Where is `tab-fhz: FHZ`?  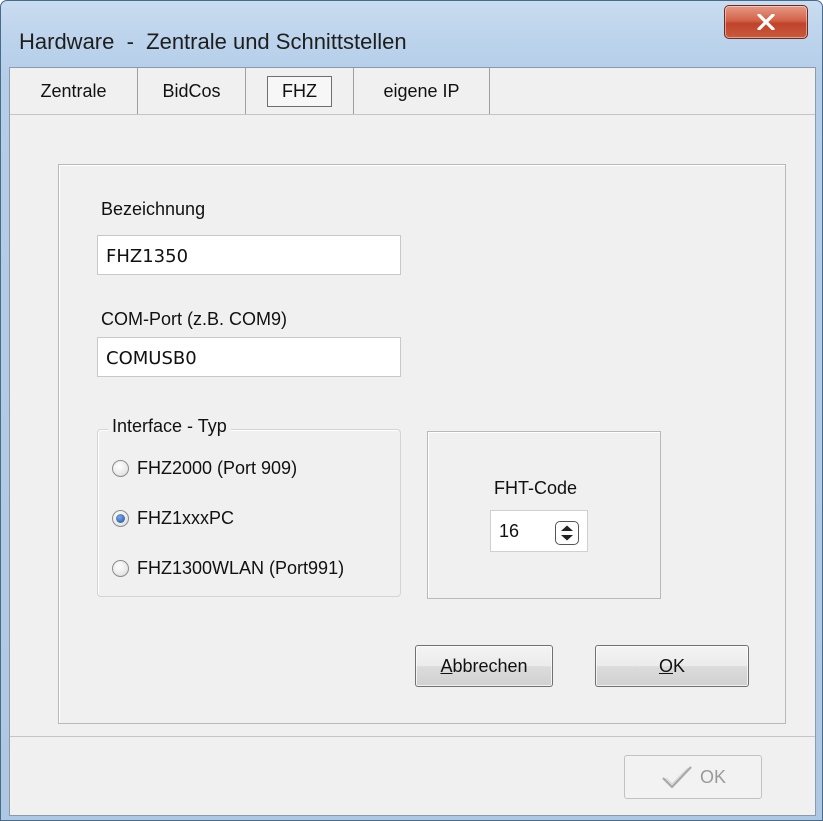 tab-fhz: FHZ is located at coordinates (300, 91).